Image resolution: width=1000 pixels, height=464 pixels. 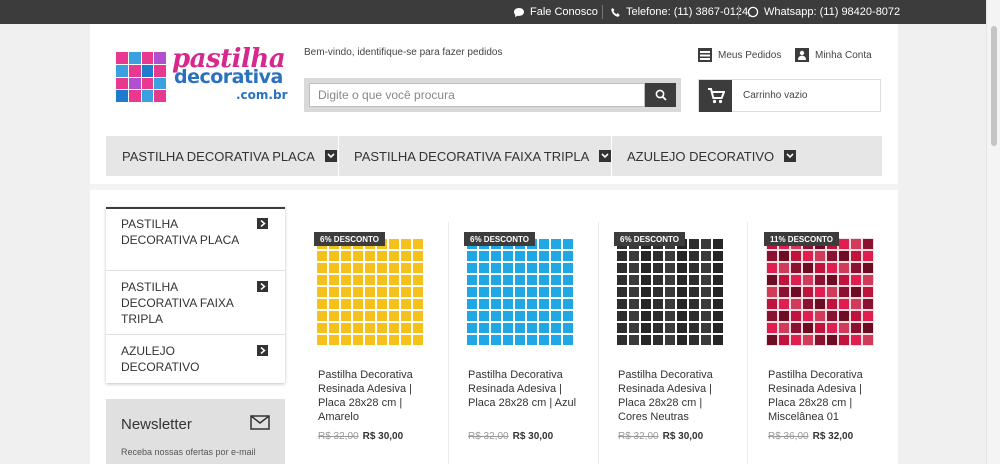 I want to click on sidebar-item-faixa-tripla: PASTILHA DECORATIVA FAIXA TRIPLA, so click(x=195, y=303).